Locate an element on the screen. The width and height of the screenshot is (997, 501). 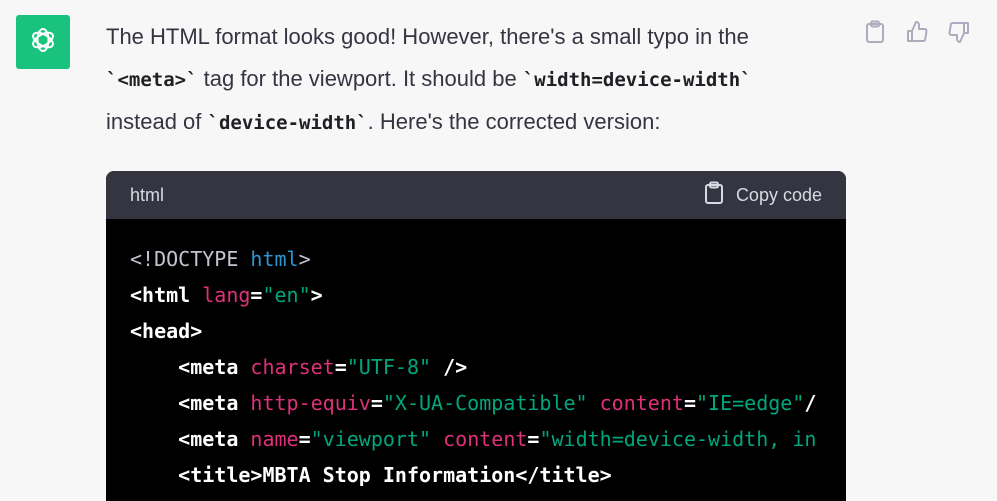
code-token: "UTF-8" is located at coordinates (389, 367).